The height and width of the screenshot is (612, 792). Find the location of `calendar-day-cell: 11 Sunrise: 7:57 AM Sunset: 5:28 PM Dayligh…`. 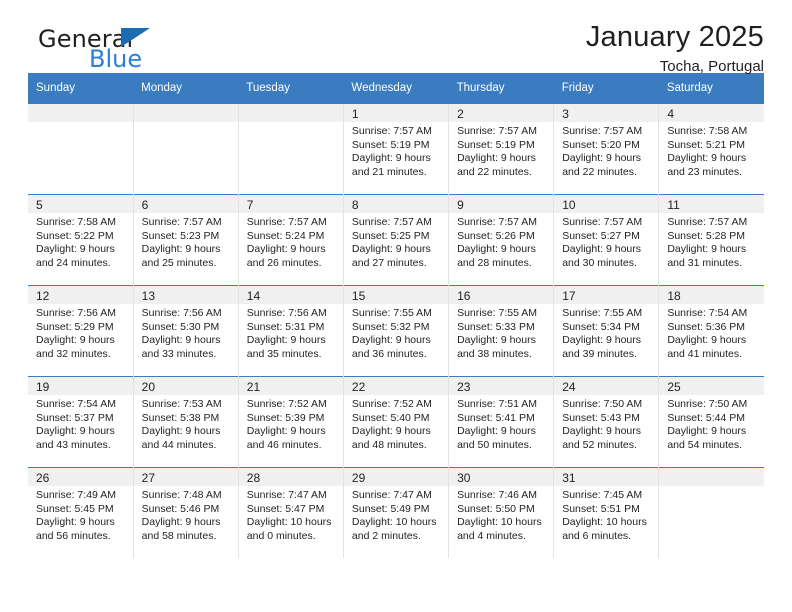

calendar-day-cell: 11 Sunrise: 7:57 AM Sunset: 5:28 PM Dayligh… is located at coordinates (711, 240).